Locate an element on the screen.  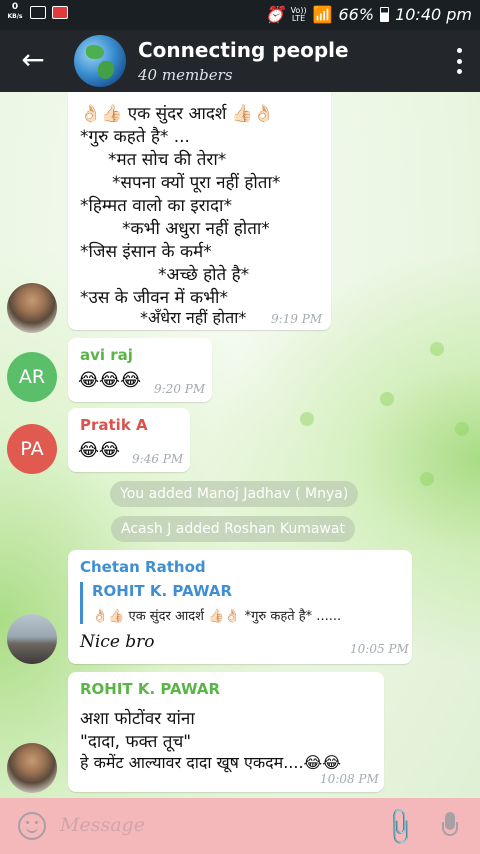
sender-name: avi raj is located at coordinates (106, 355).